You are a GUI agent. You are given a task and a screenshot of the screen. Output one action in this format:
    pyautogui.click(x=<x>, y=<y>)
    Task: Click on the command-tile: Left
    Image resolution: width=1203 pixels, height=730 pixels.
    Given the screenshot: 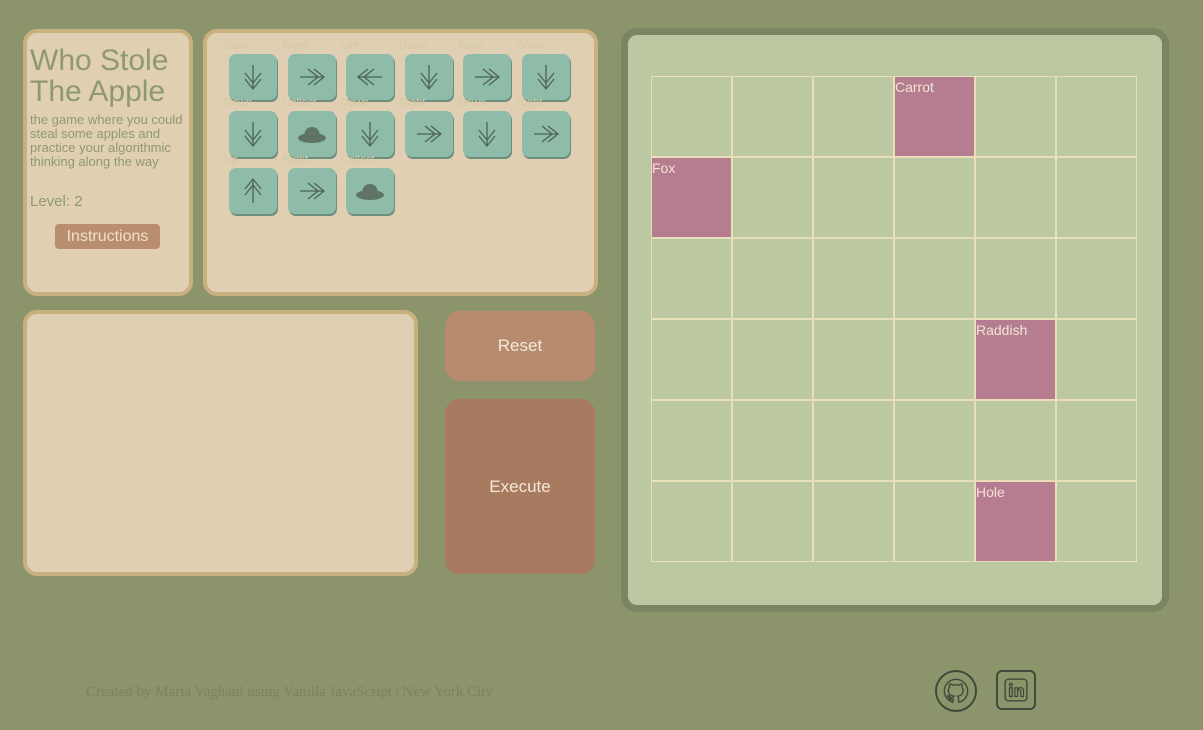 What is the action you would take?
    pyautogui.click(x=367, y=71)
    